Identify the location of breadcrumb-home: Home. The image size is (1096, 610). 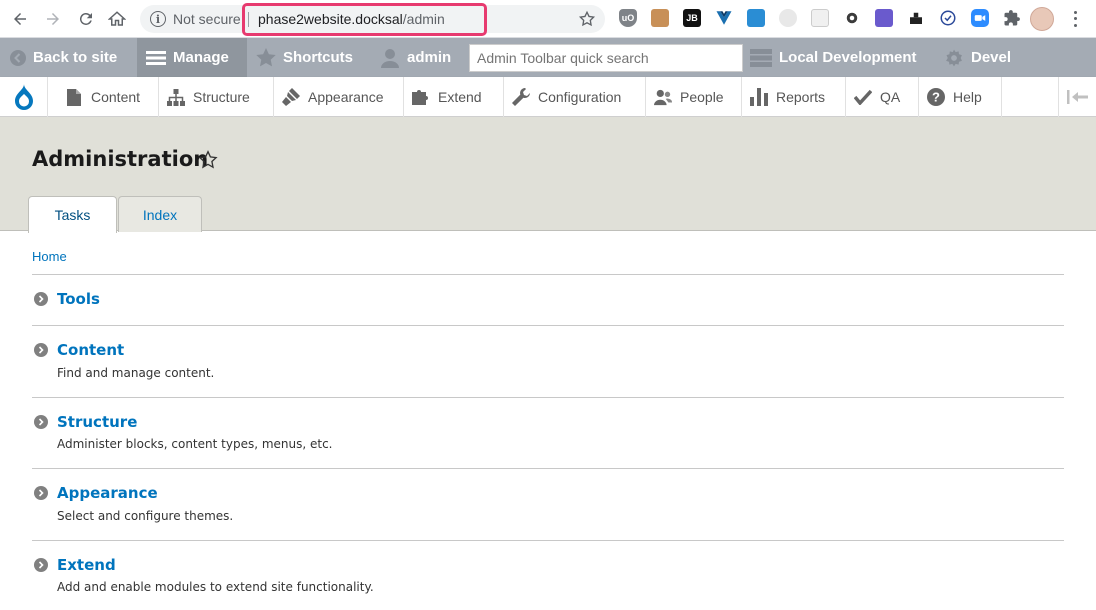
(49, 256).